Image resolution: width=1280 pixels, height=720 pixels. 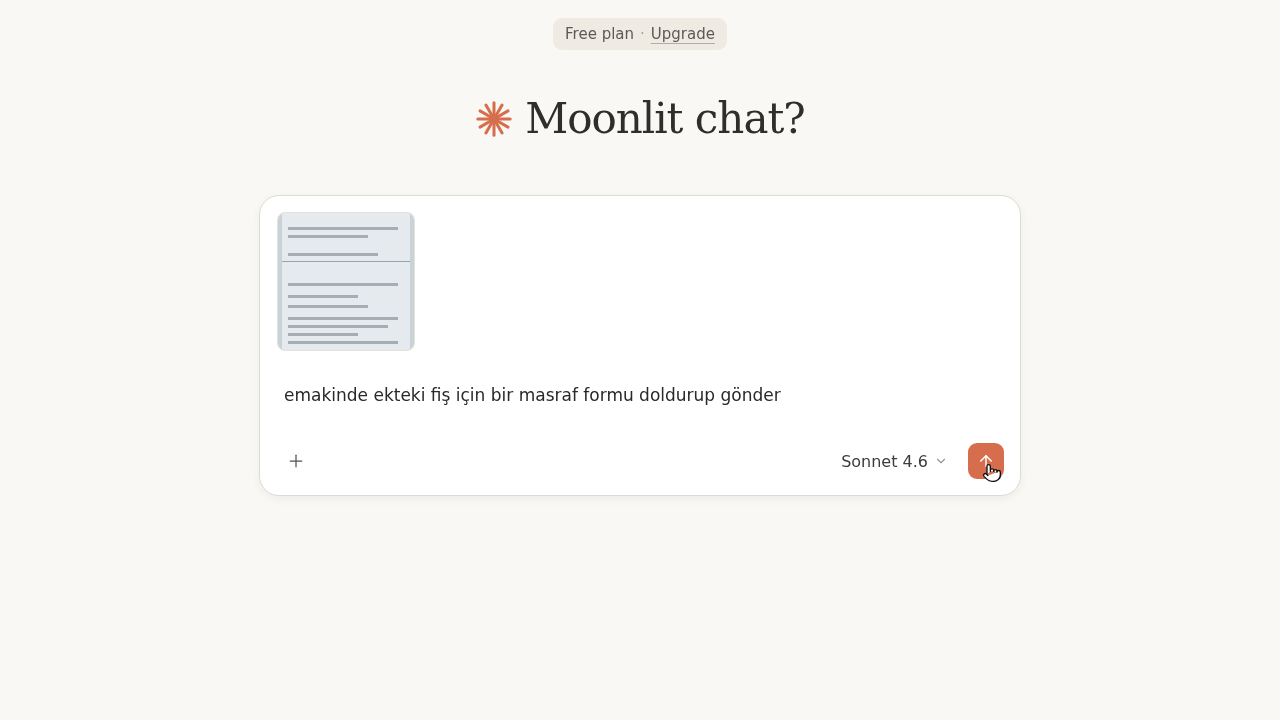 I want to click on message-input: emakinde ekteki fiş için bir masraf formu doldurup gönder, so click(x=644, y=395).